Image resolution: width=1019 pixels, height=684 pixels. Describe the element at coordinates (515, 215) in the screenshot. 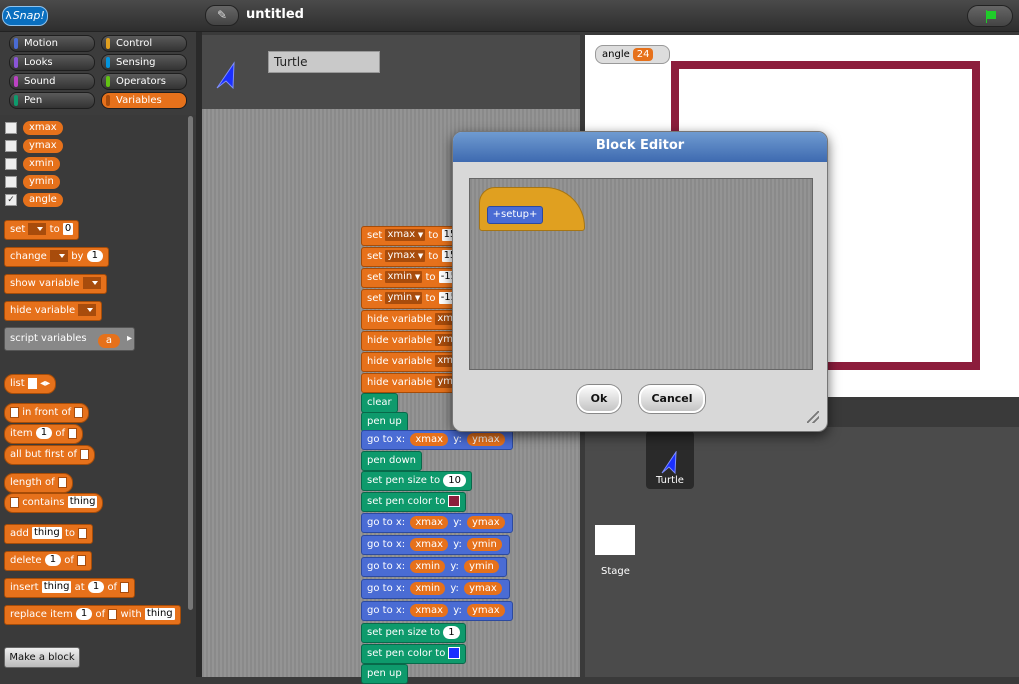

I see `custom-block-prototype: +setup+` at that location.